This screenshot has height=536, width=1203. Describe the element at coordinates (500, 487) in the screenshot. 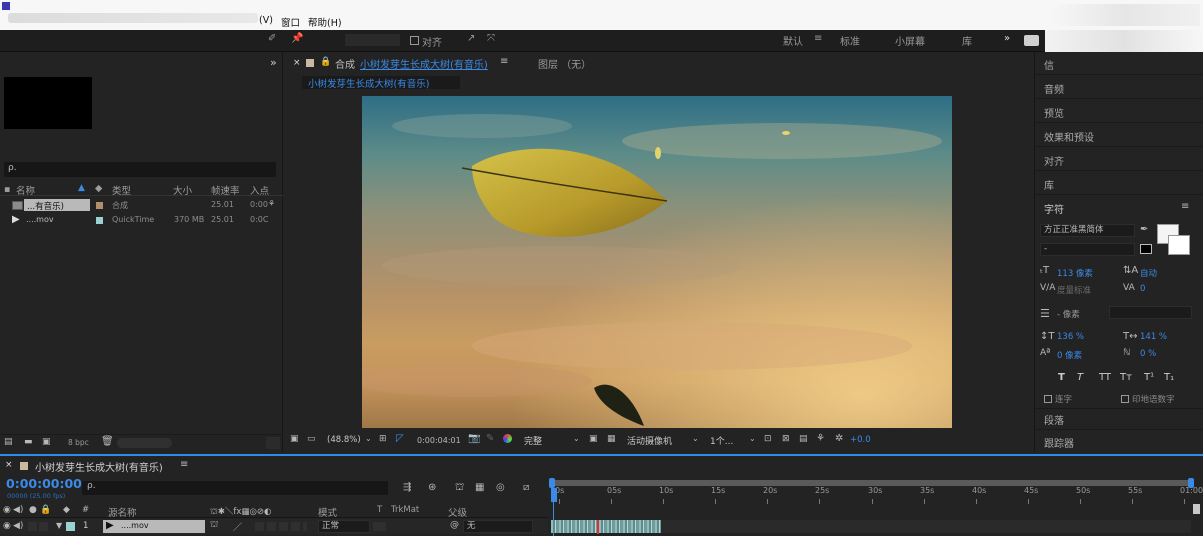

I see `motion-blur-icon: ◎` at that location.